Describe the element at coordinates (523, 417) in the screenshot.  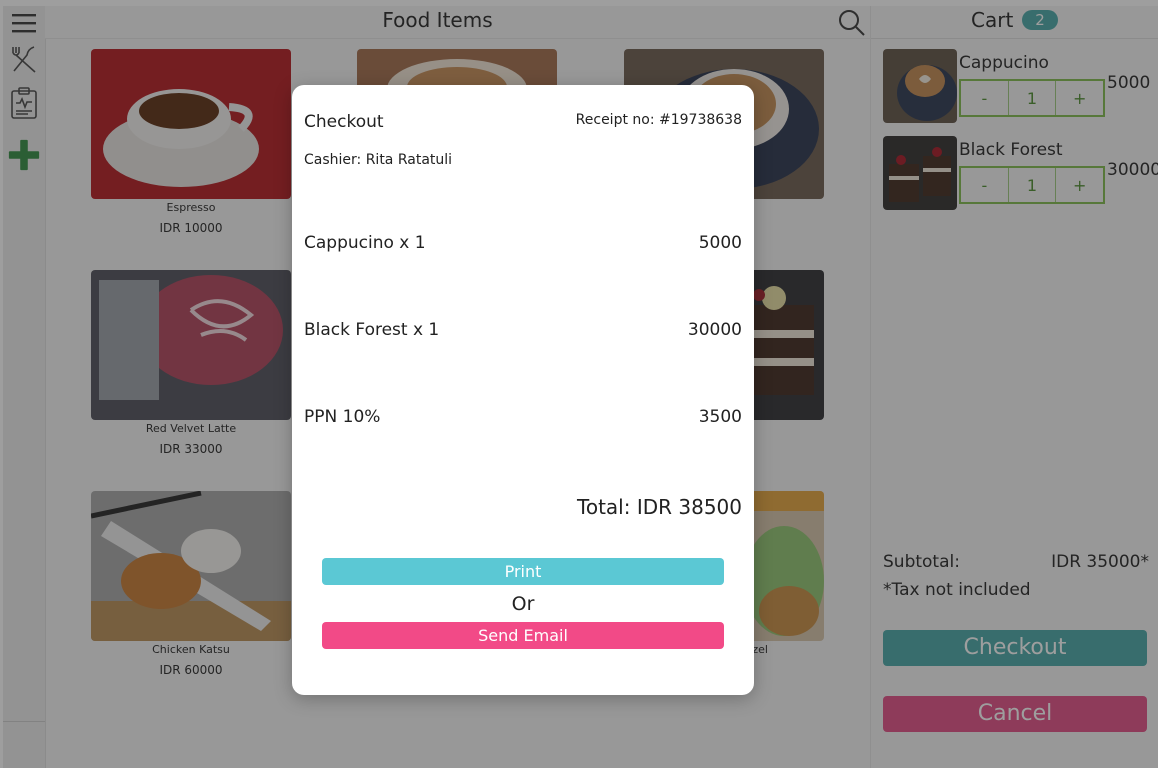
I see `receipt-line: PPN 10% 3500` at that location.